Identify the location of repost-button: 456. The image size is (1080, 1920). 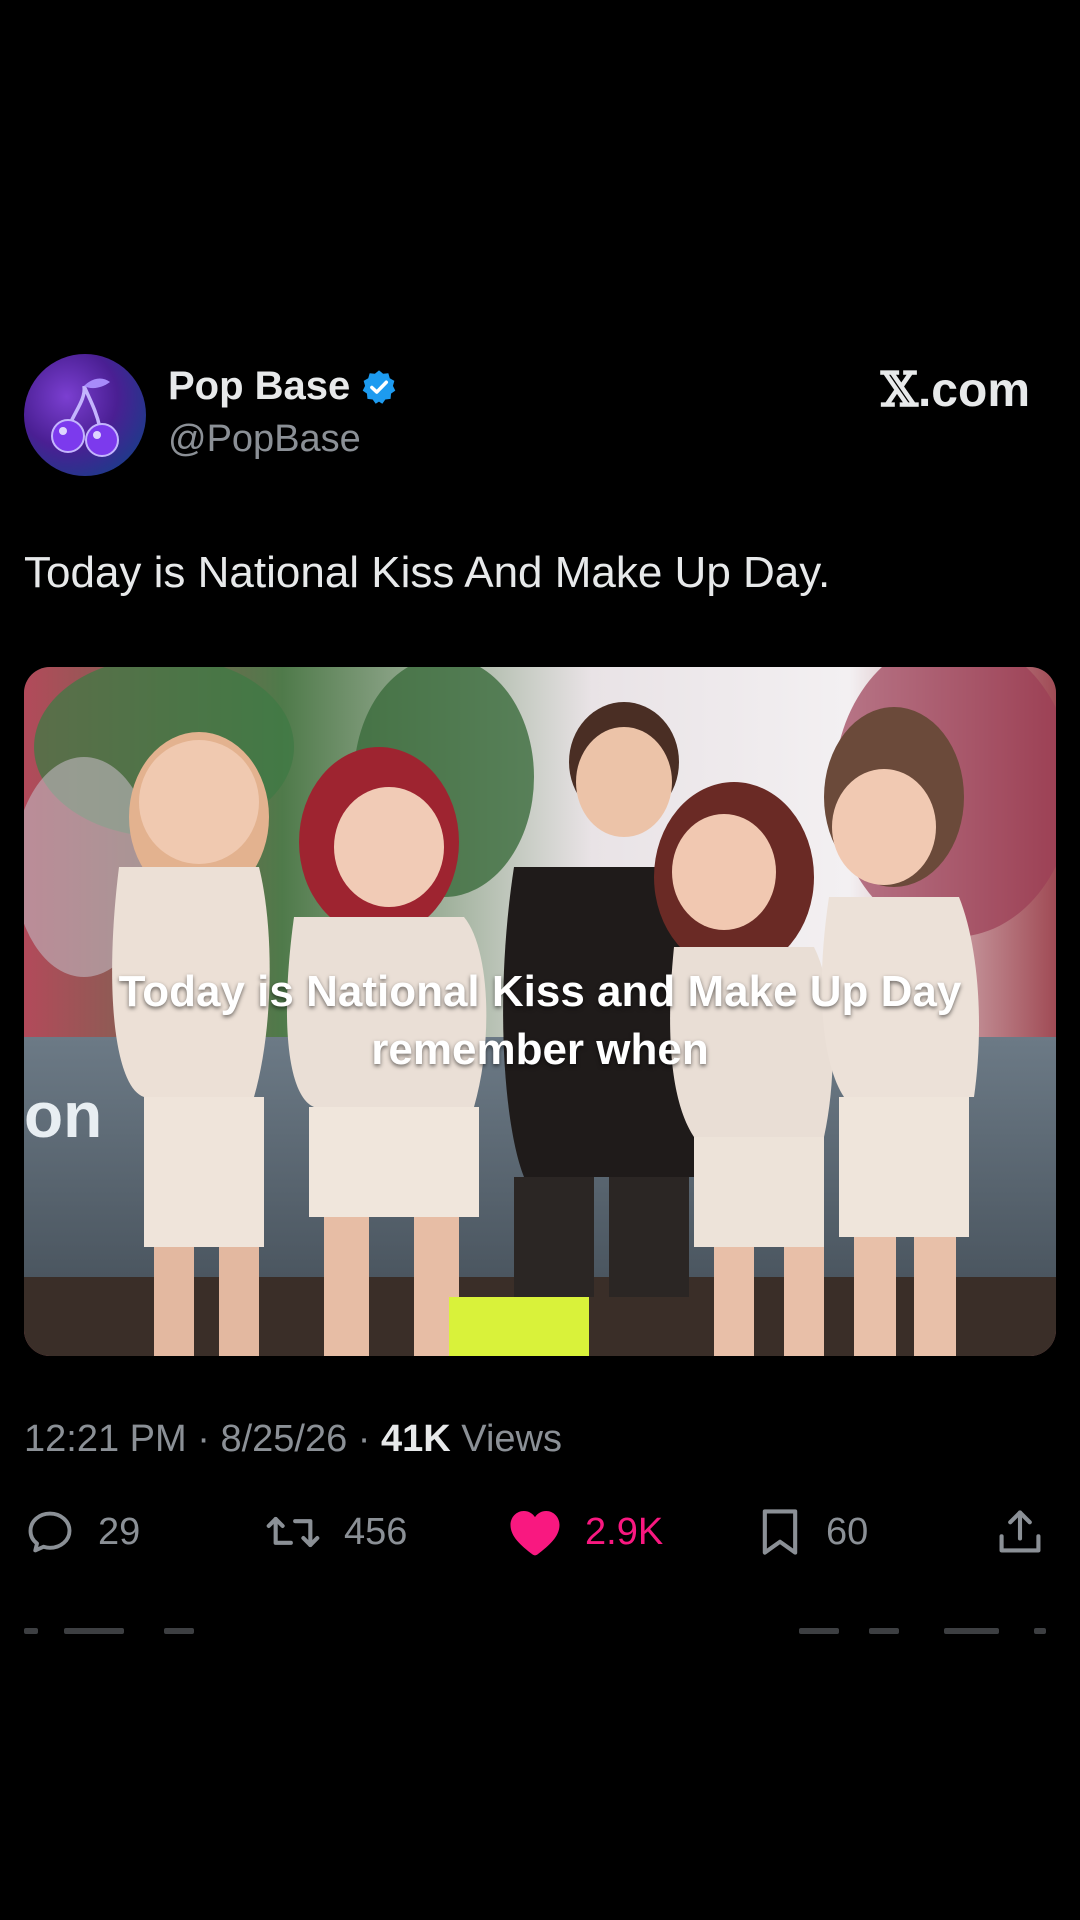
(335, 1532).